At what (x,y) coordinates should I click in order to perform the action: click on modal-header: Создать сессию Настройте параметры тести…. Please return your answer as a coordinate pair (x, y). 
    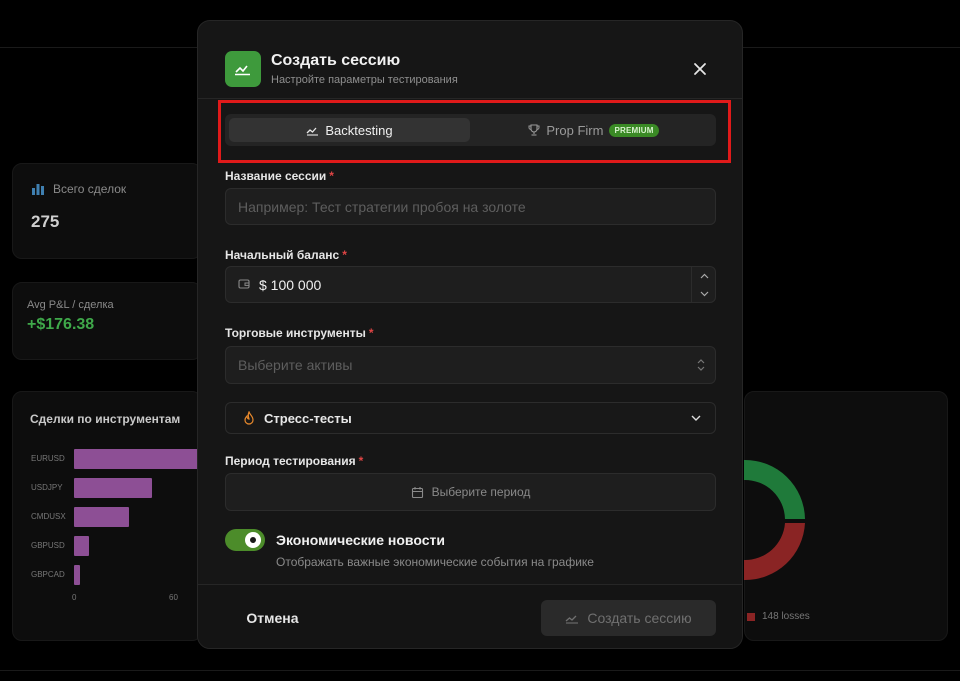
    Looking at the image, I should click on (470, 60).